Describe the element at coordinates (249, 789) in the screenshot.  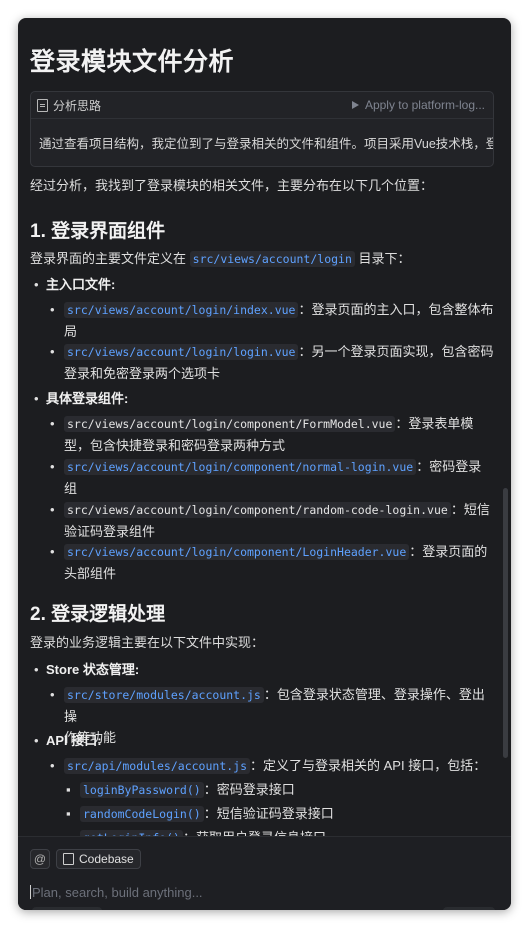
I see `item-text: ：密码登录接口` at that location.